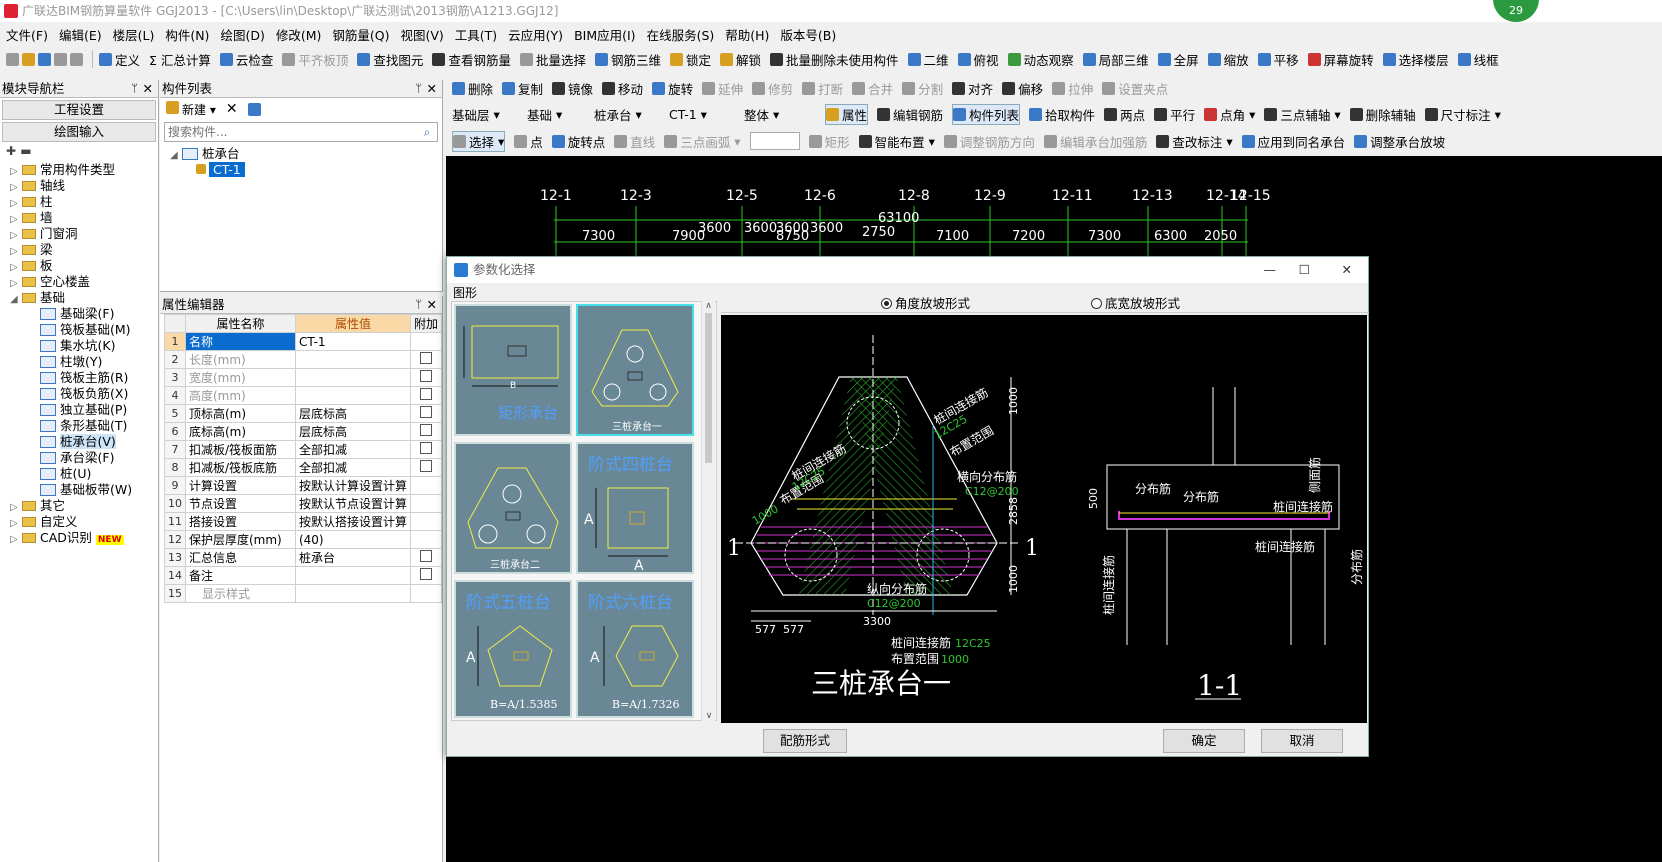 Image resolution: width=1662 pixels, height=862 pixels. What do you see at coordinates (896, 141) in the screenshot?
I see `smart-layout-button: 智能布置 ▾` at bounding box center [896, 141].